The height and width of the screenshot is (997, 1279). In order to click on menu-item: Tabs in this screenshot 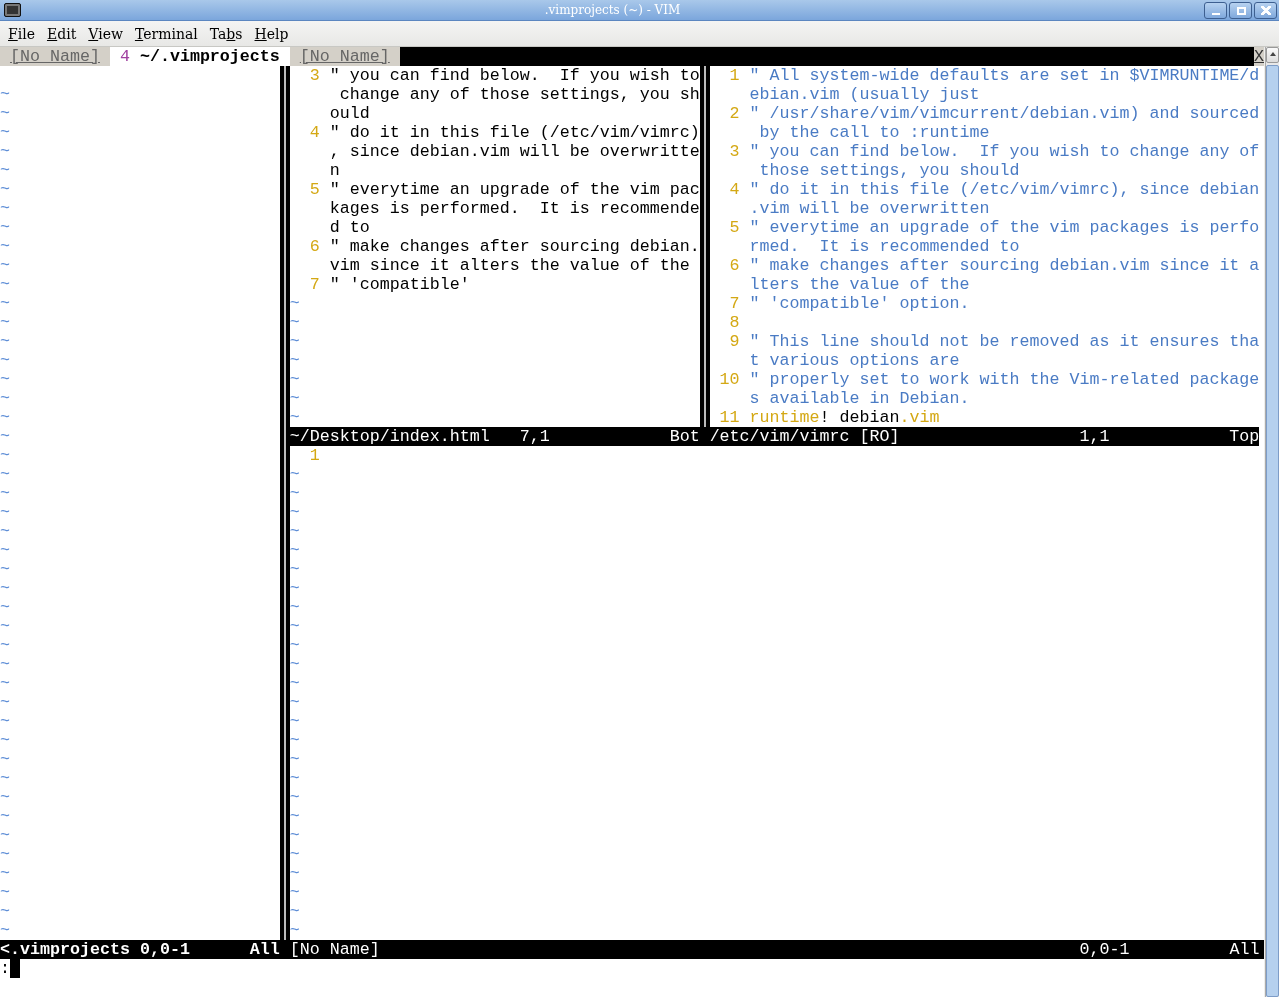, I will do `click(226, 33)`.